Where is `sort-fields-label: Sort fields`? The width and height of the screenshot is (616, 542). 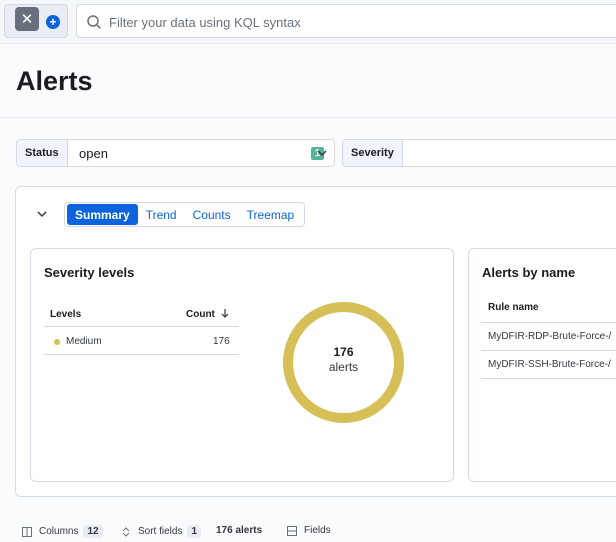 sort-fields-label: Sort fields is located at coordinates (160, 531).